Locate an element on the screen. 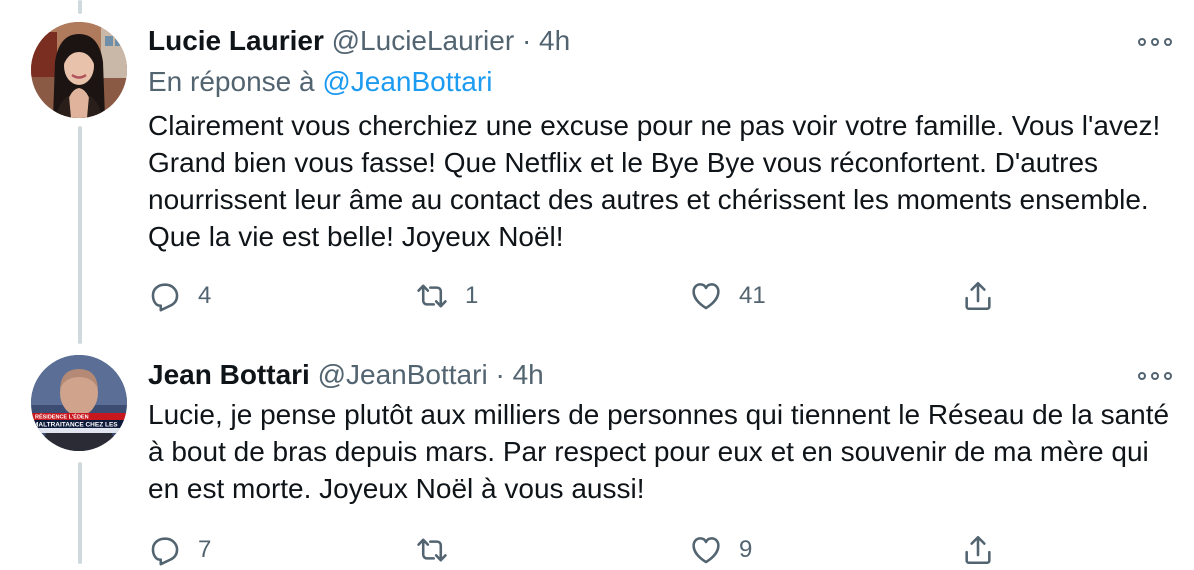 The width and height of the screenshot is (1194, 570). avatar-lucie is located at coordinates (79, 70).